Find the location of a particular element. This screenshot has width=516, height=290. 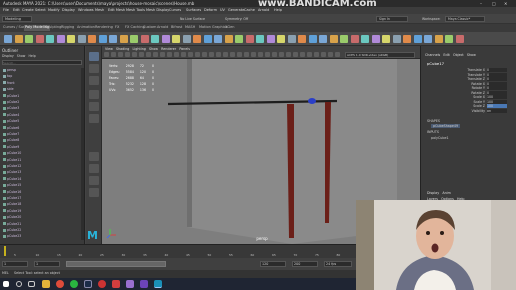

menu-mesh-tools: Mesh Tools is located at coordinates (135, 10).